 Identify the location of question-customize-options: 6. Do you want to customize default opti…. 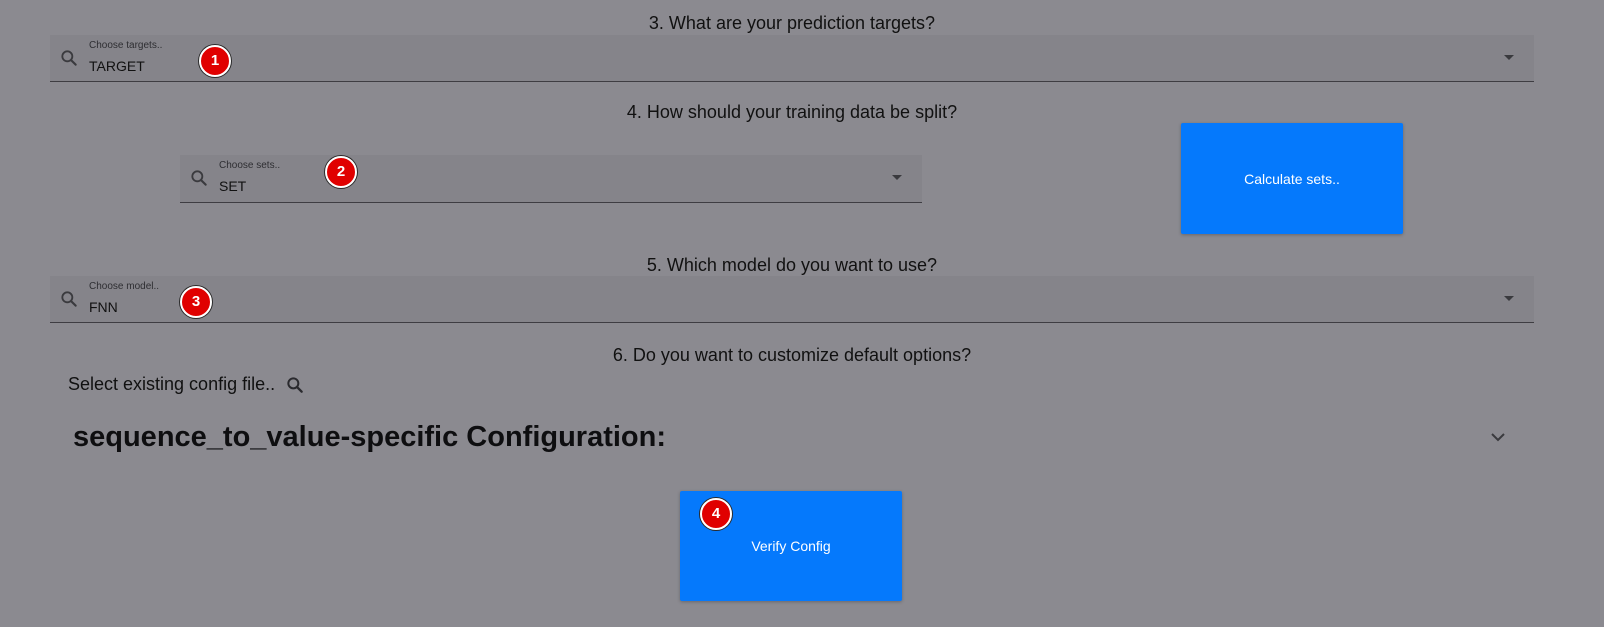
(792, 355).